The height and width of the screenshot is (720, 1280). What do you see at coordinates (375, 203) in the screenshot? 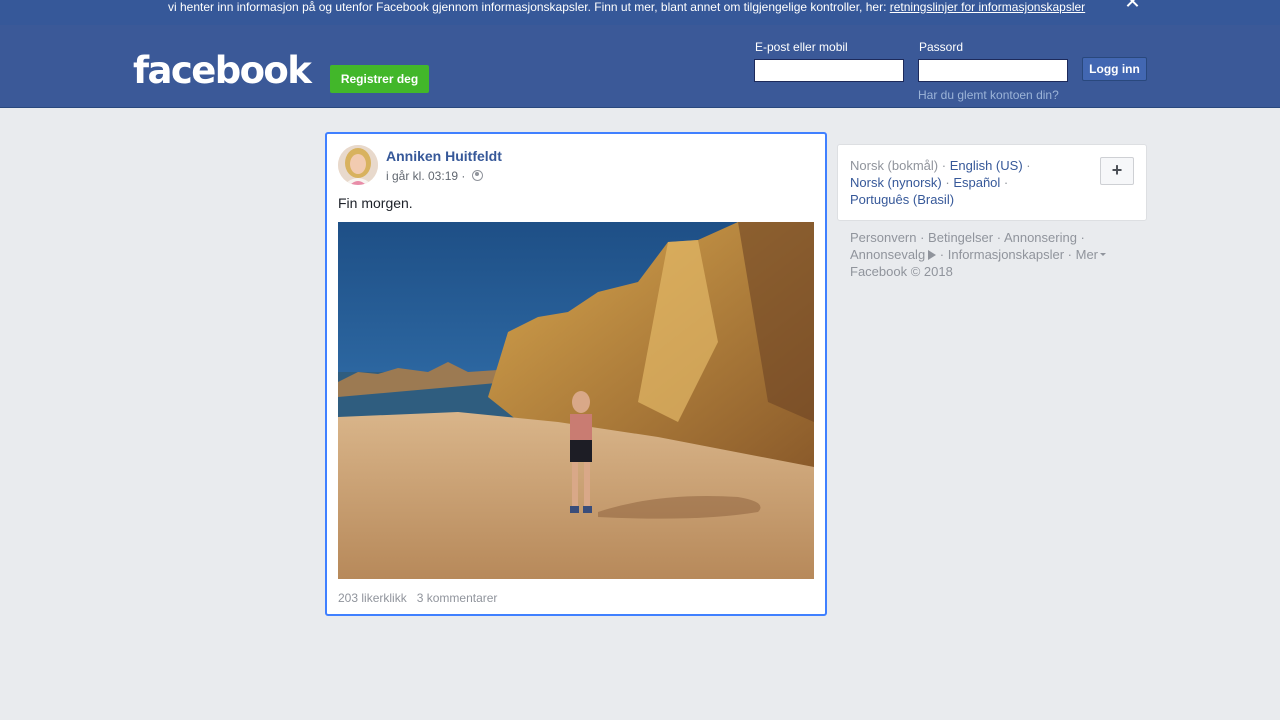
I see `post-text: Fin morgen.` at bounding box center [375, 203].